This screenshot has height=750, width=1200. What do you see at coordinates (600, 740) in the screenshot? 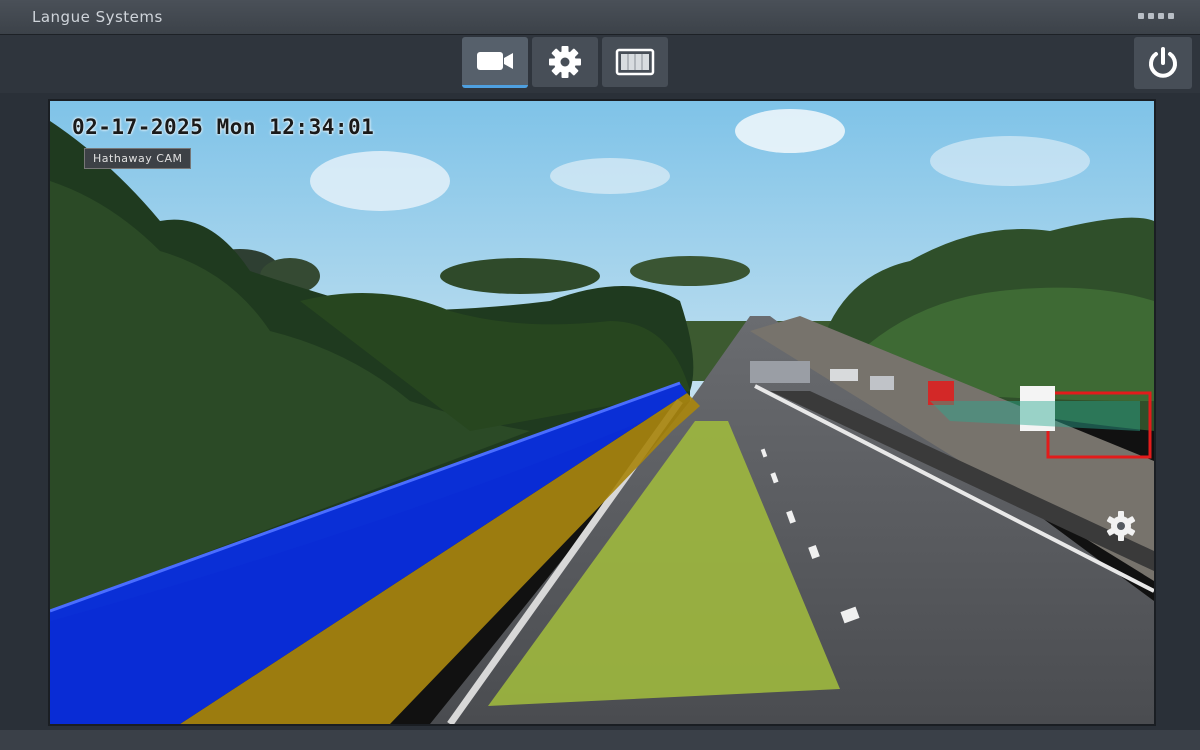
I see `status-bar` at bounding box center [600, 740].